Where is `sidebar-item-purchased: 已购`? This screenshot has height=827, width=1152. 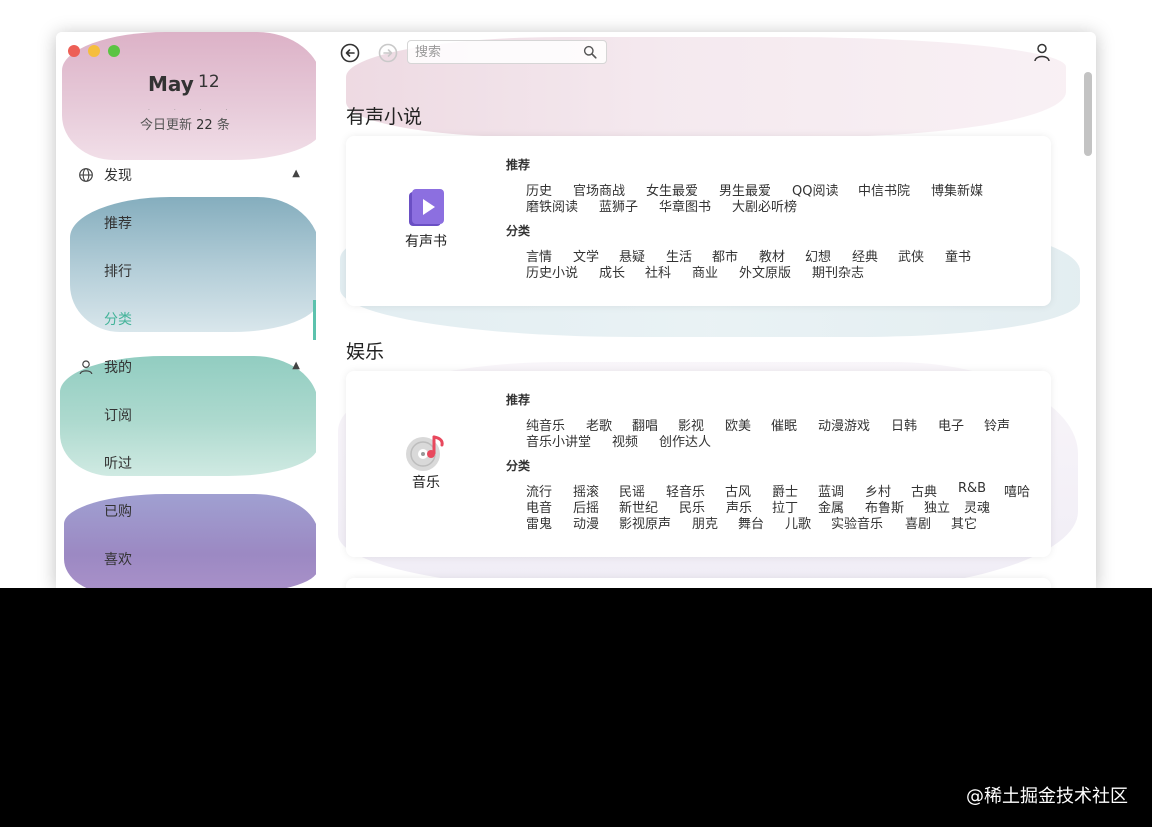 sidebar-item-purchased: 已购 is located at coordinates (118, 511).